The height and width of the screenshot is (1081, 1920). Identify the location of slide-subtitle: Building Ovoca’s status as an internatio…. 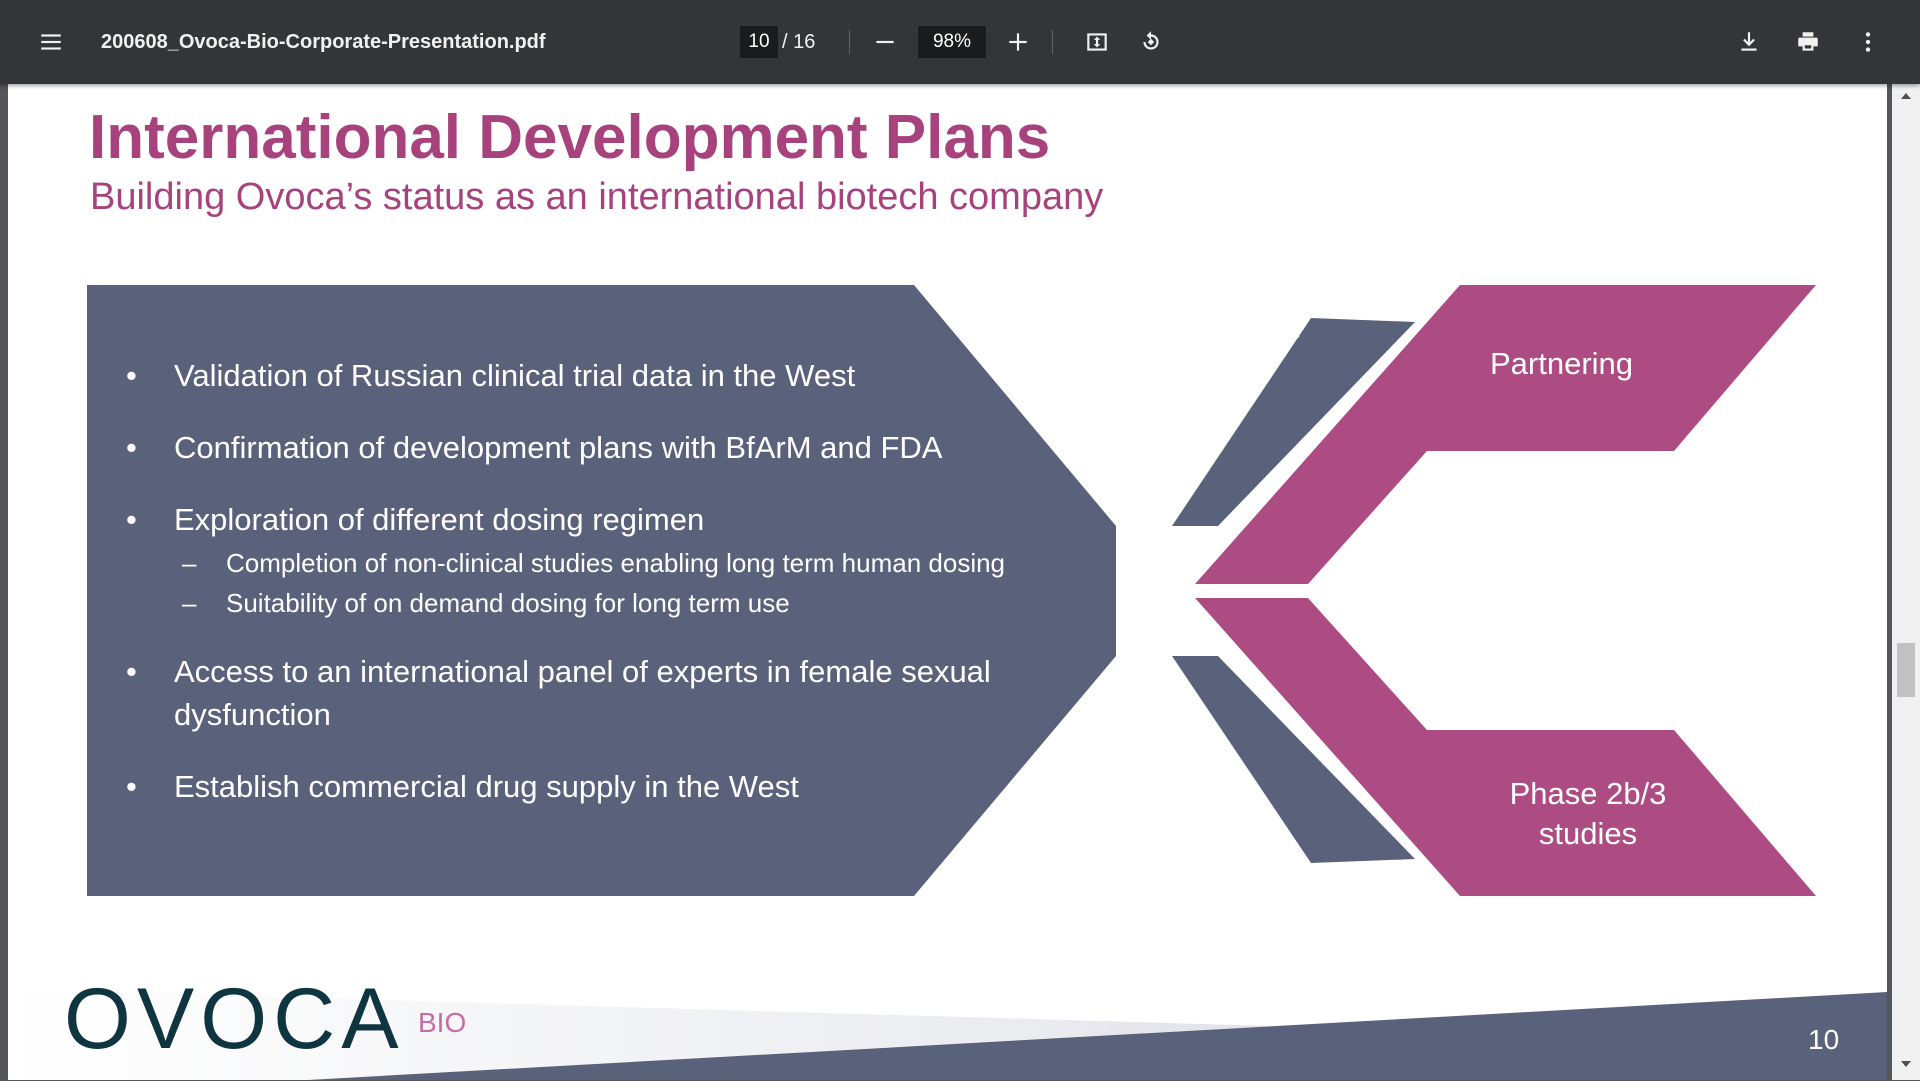
(597, 197).